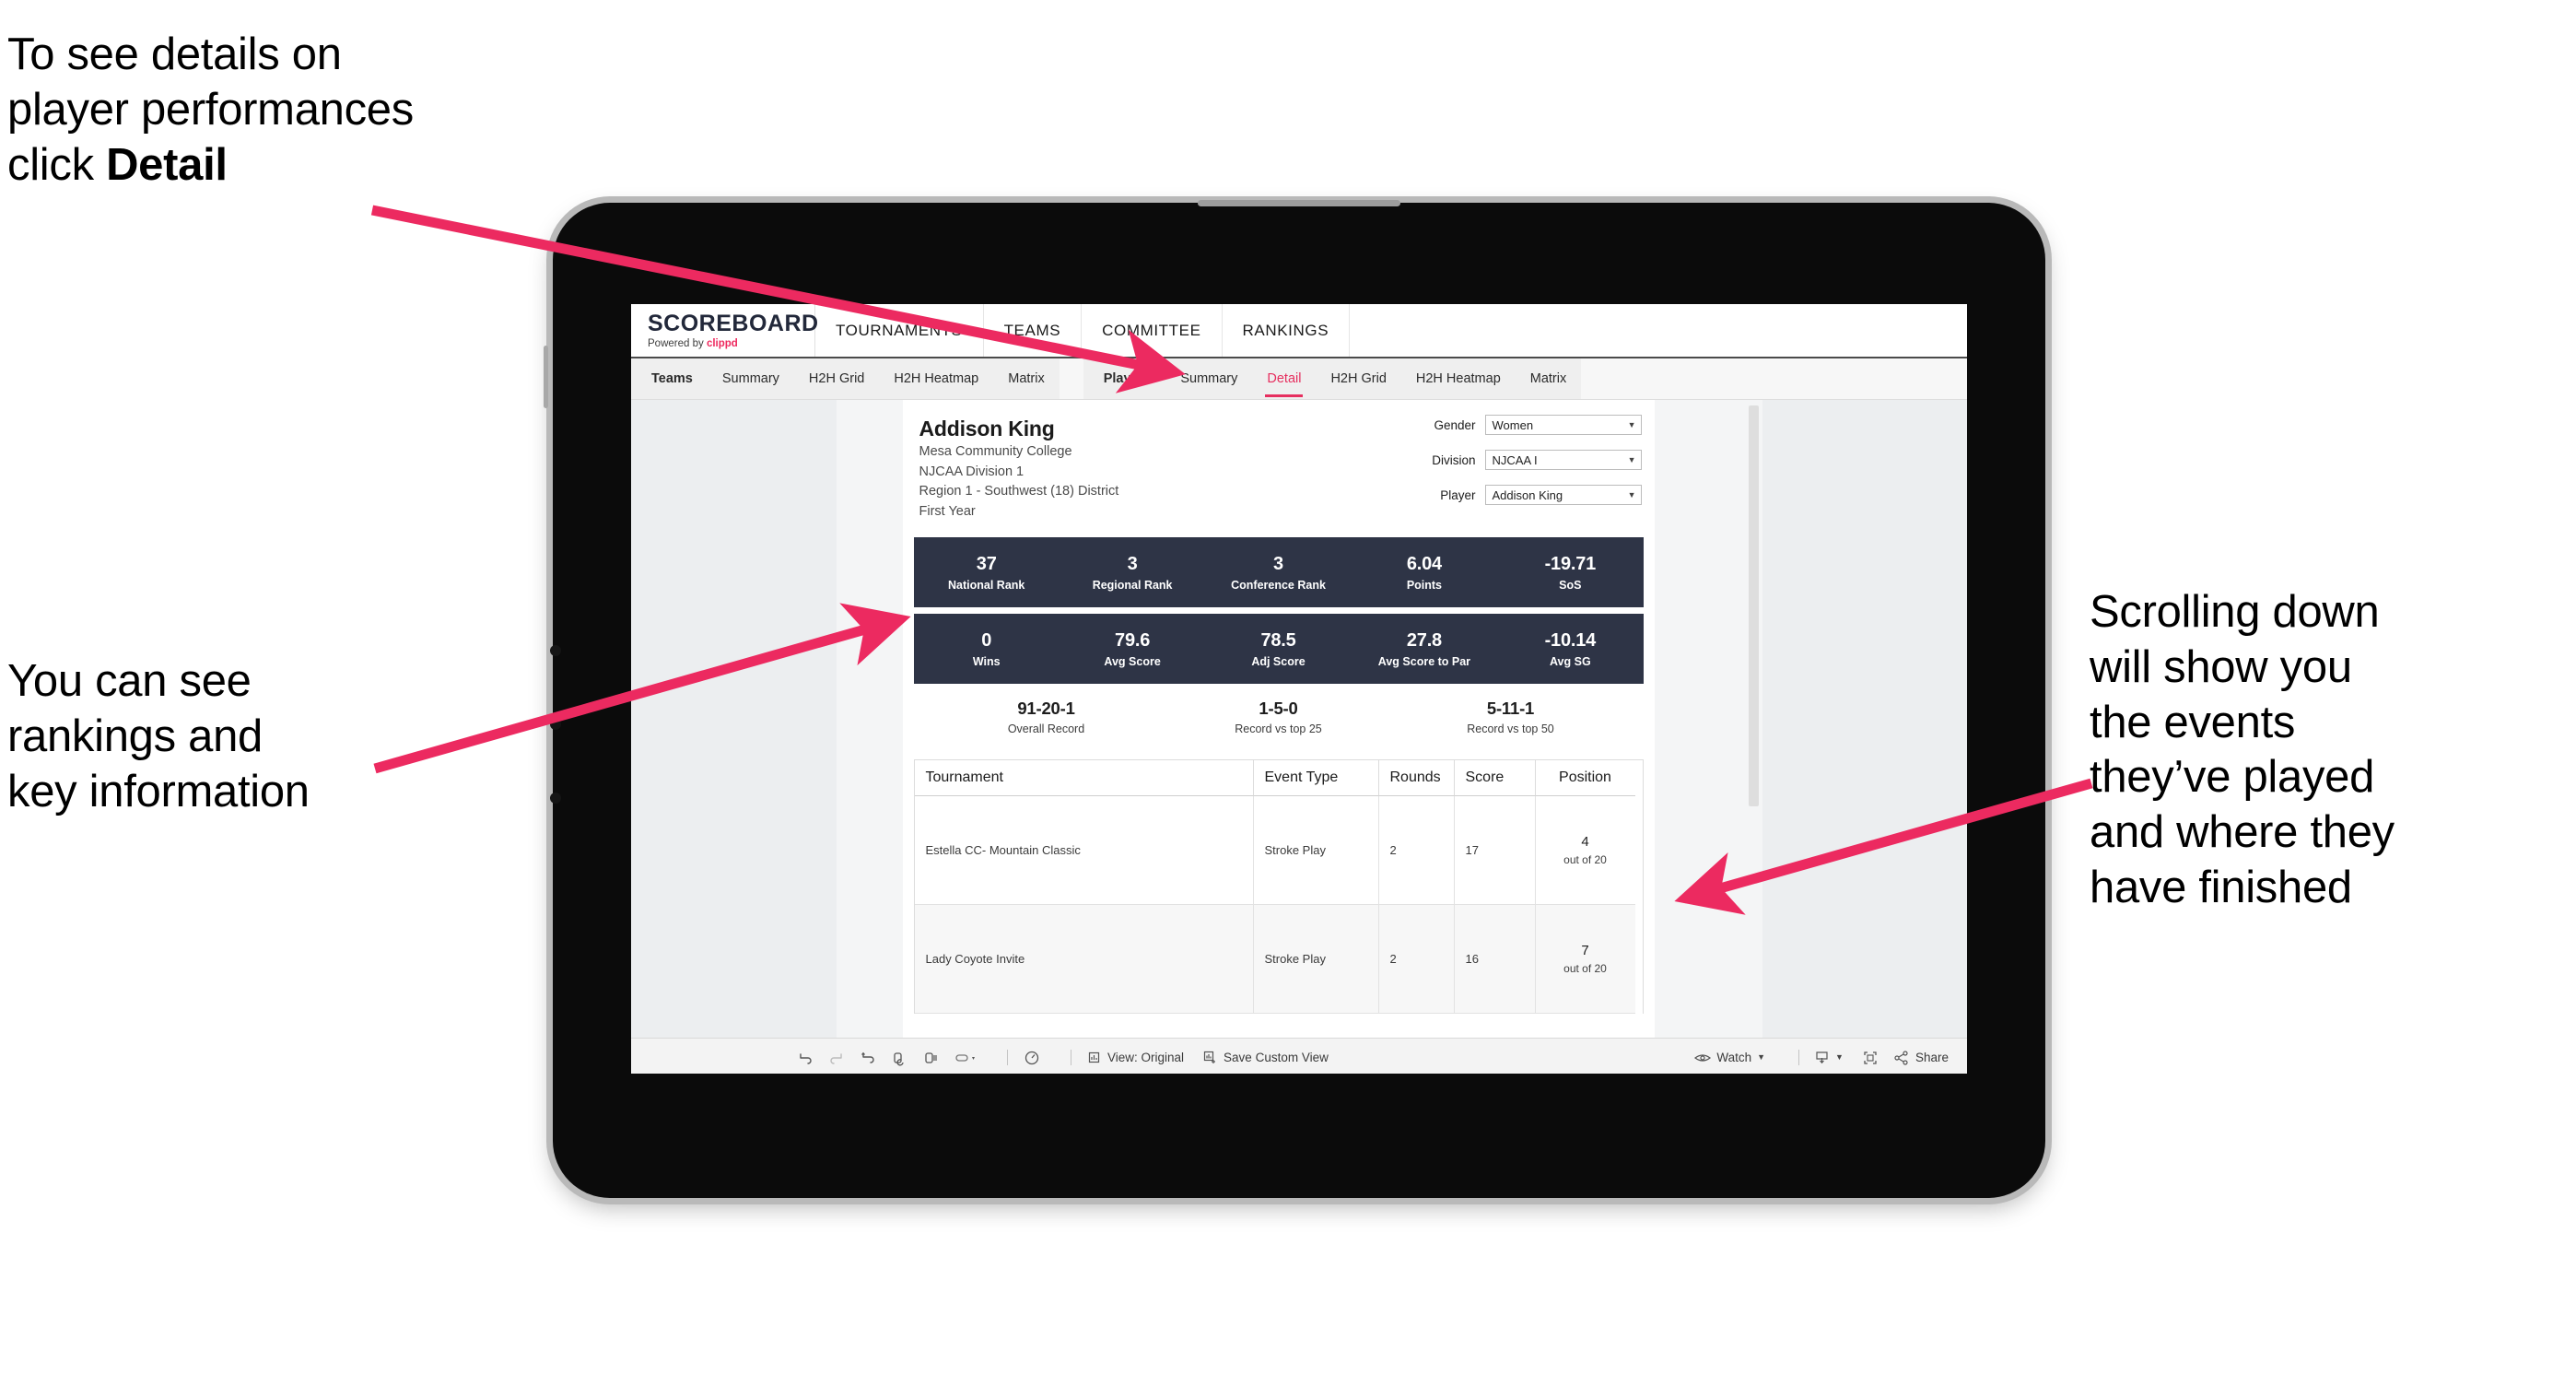  Describe the element at coordinates (936, 379) in the screenshot. I see `tab-teams-h2h-heatmap: H2H Heatmap` at that location.